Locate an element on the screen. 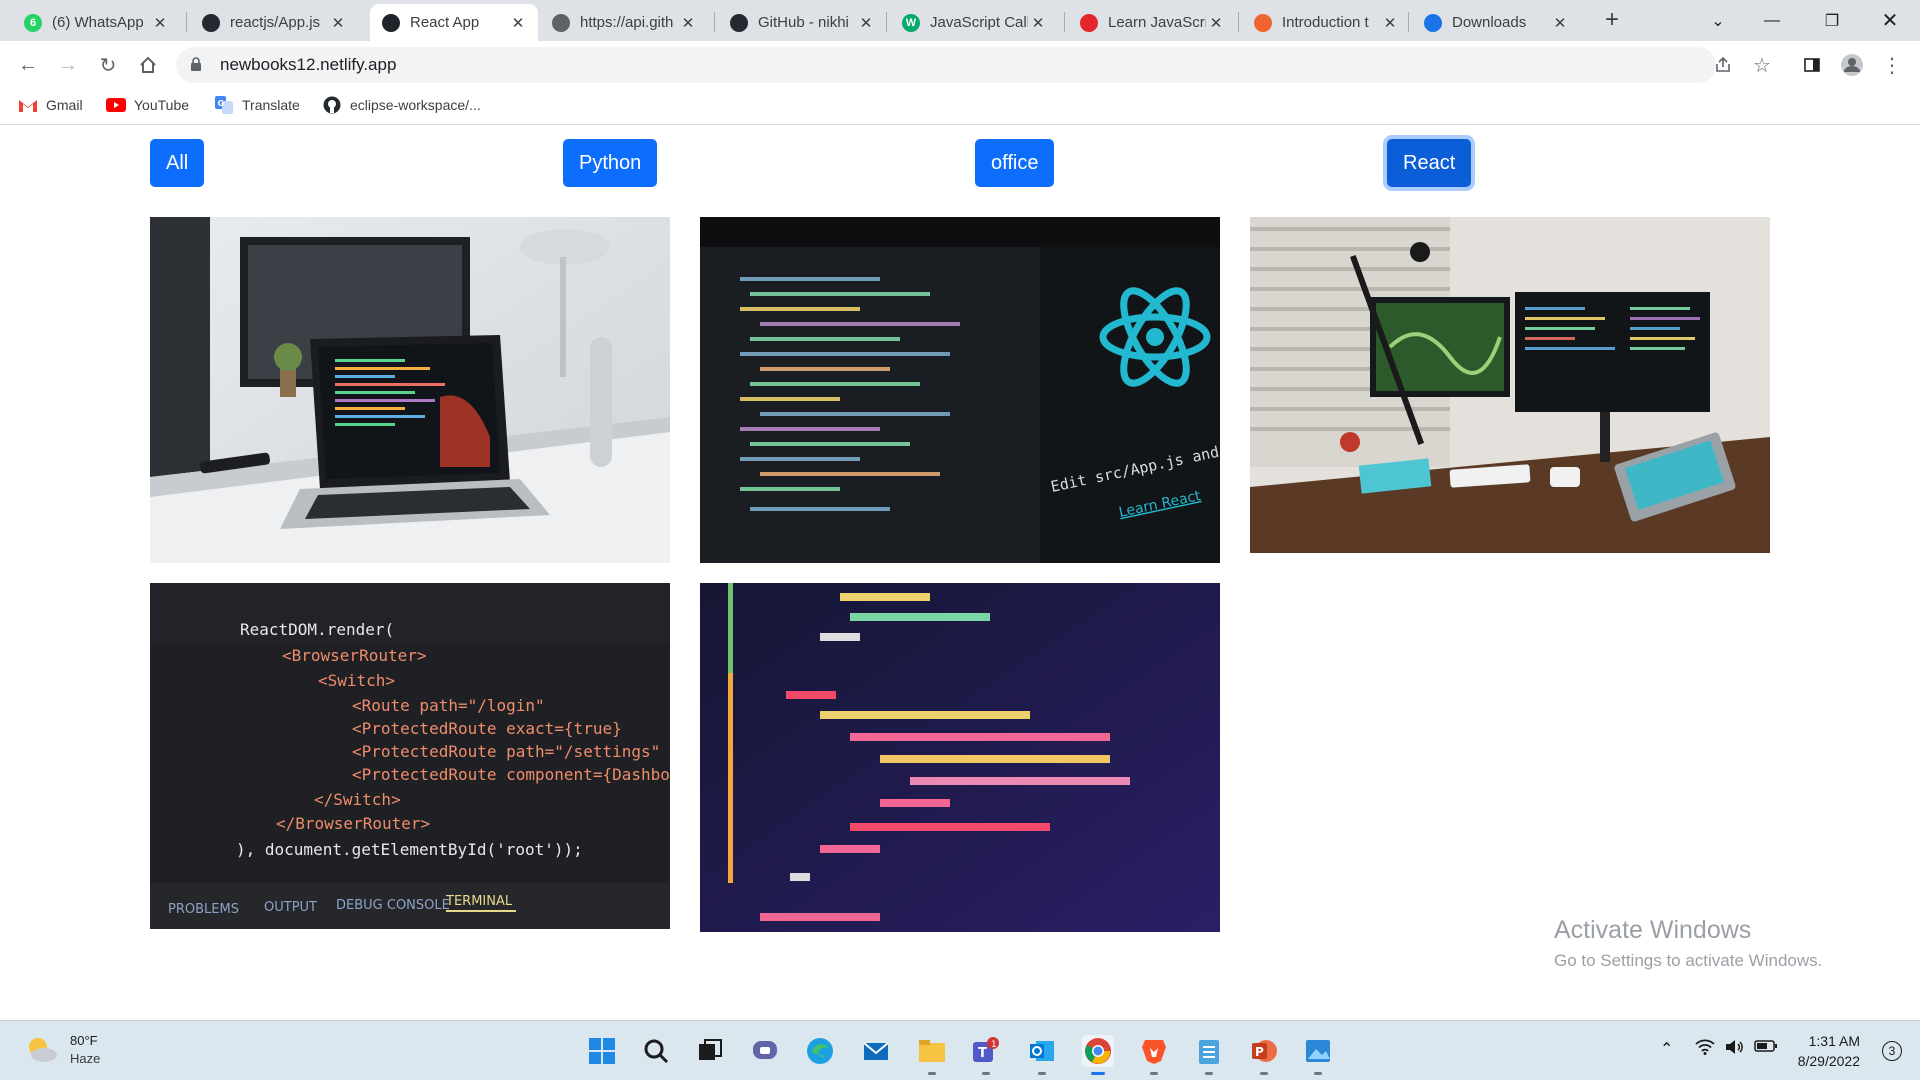 Image resolution: width=1920 pixels, height=1080 pixels. globe-icon is located at coordinates (561, 22).